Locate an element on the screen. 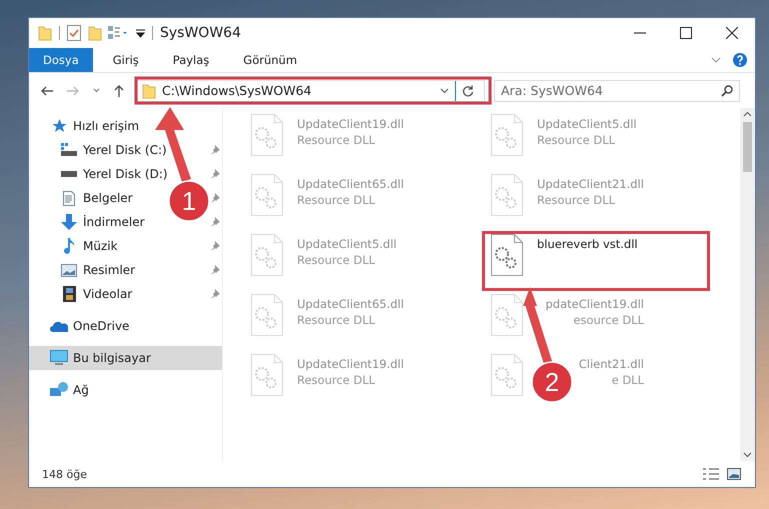  window-title: SysWOW64 is located at coordinates (200, 33).